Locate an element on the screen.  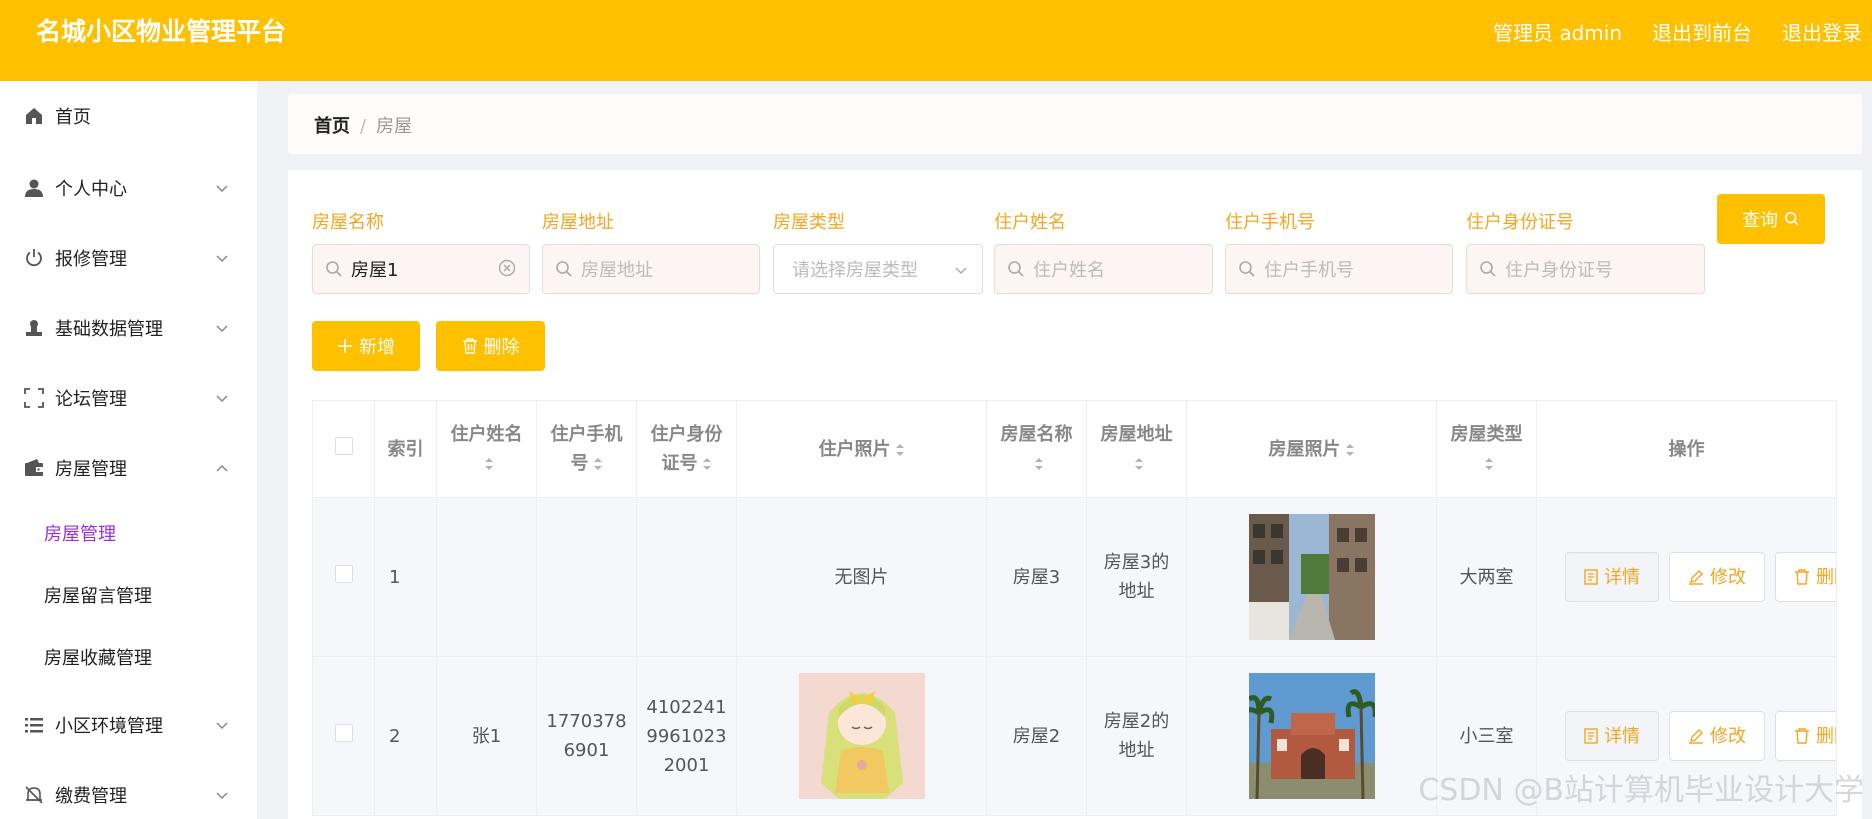
sidebar-subitem-house-manage: 房屋管理 is located at coordinates (128, 533).